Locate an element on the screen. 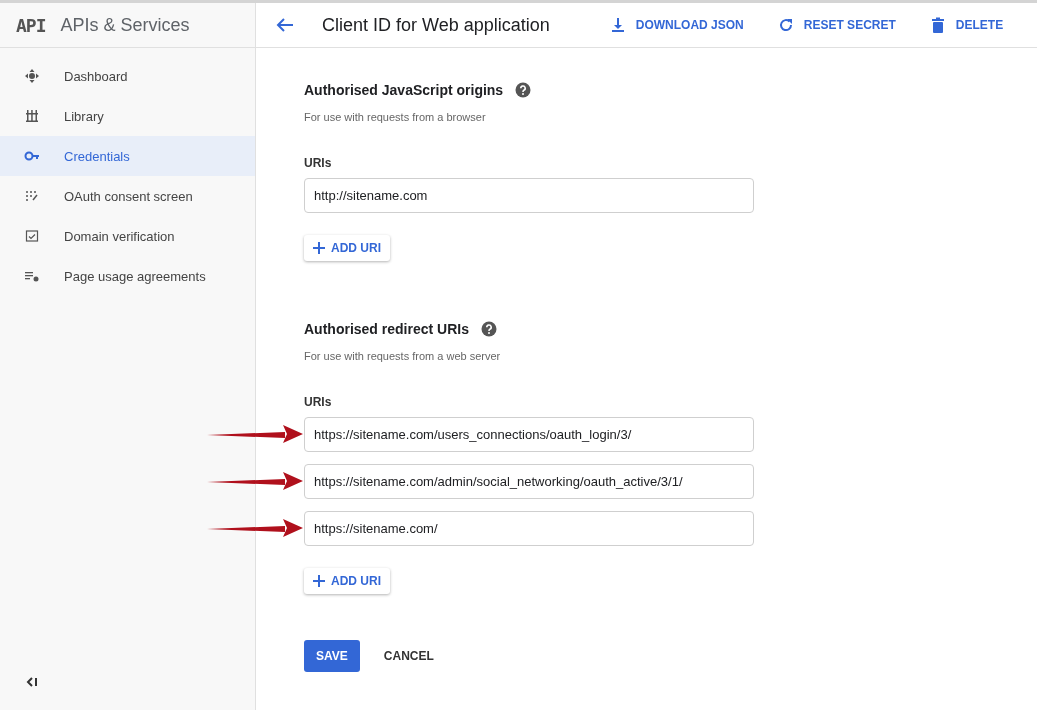  trash-icon is located at coordinates (937, 25).